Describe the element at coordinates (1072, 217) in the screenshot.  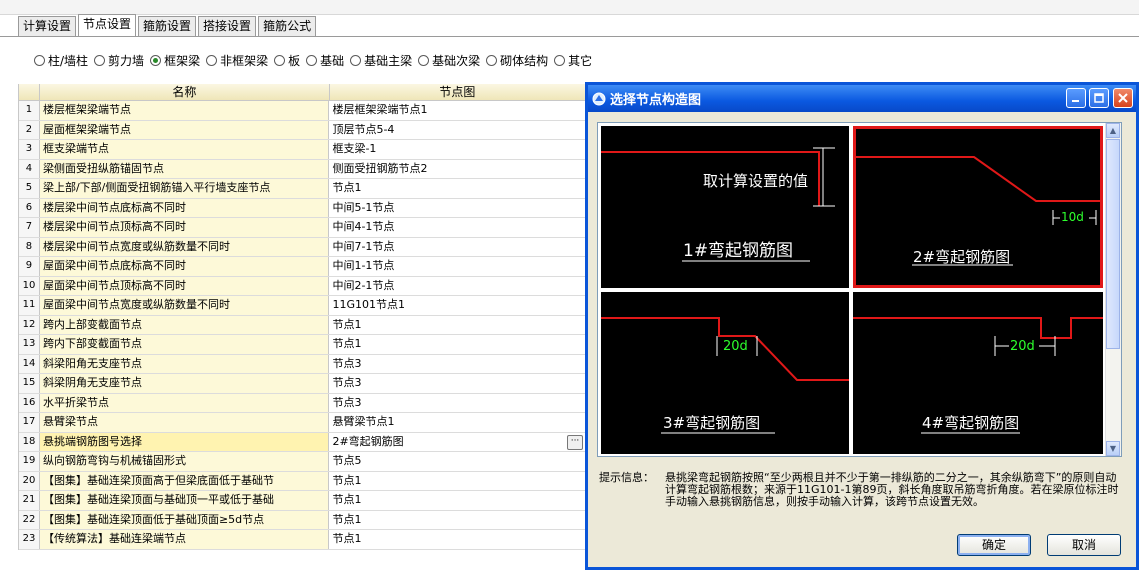
I see `diagram-2-annotation: 10d` at that location.